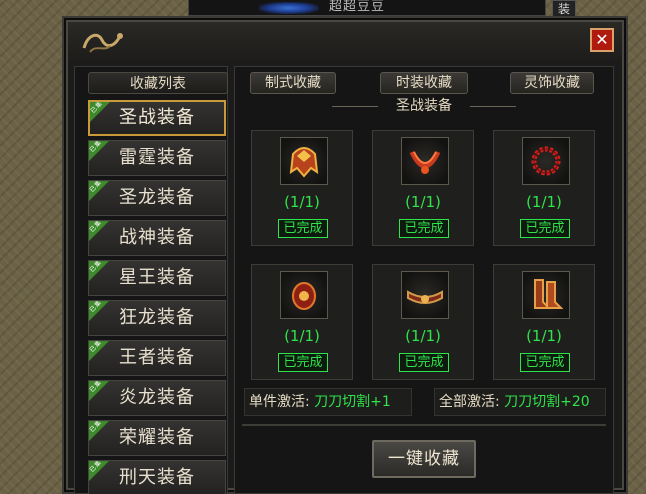 This screenshot has height=494, width=646. What do you see at coordinates (302, 322) in the screenshot?
I see `item-cell-4: (1/1) 已完成` at bounding box center [302, 322].